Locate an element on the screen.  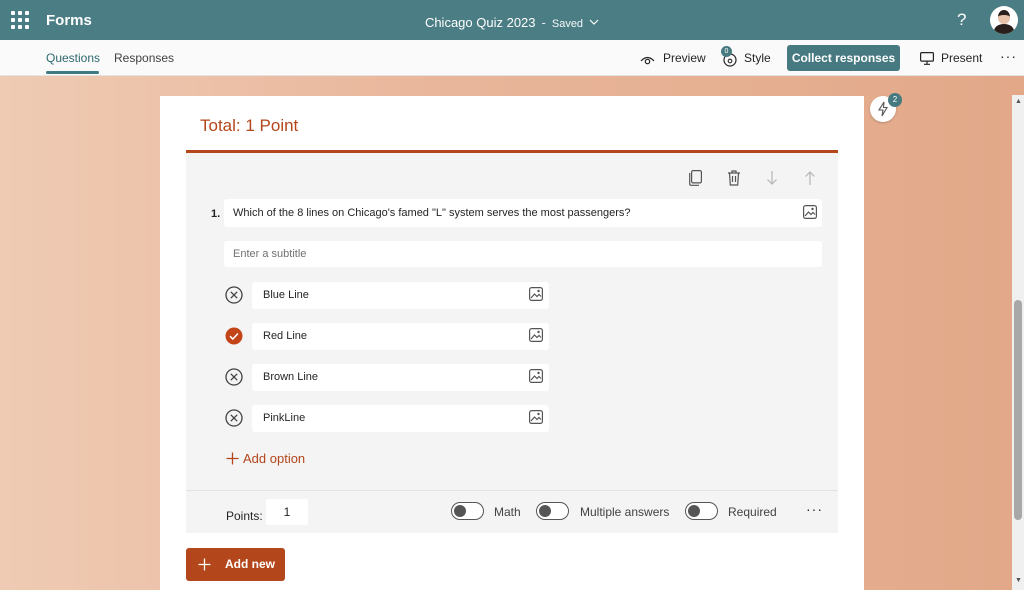
lightning-icon is located at coordinates (883, 111).